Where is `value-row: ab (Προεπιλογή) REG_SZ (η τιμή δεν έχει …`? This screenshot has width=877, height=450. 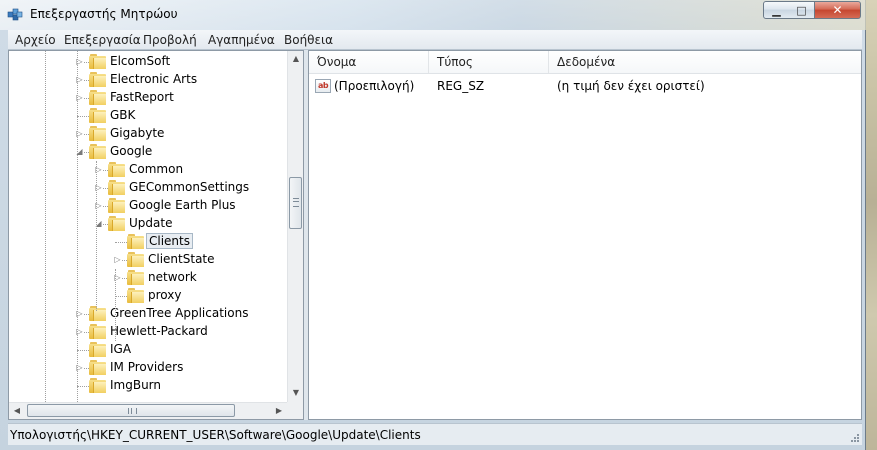 value-row: ab (Προεπιλογή) REG_SZ (η τιμή δεν έχει … is located at coordinates (585, 86).